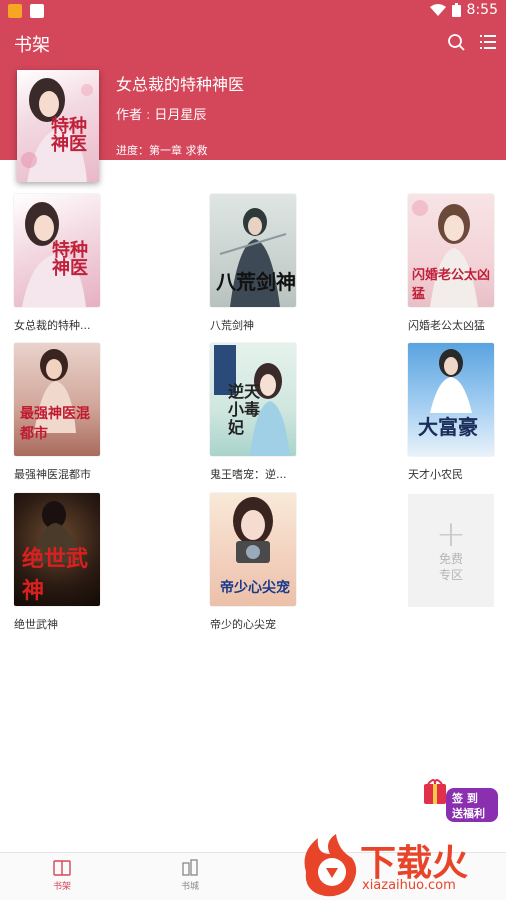 Image resolution: width=506 pixels, height=900 pixels. I want to click on book-title: 天才小农民, so click(435, 474).